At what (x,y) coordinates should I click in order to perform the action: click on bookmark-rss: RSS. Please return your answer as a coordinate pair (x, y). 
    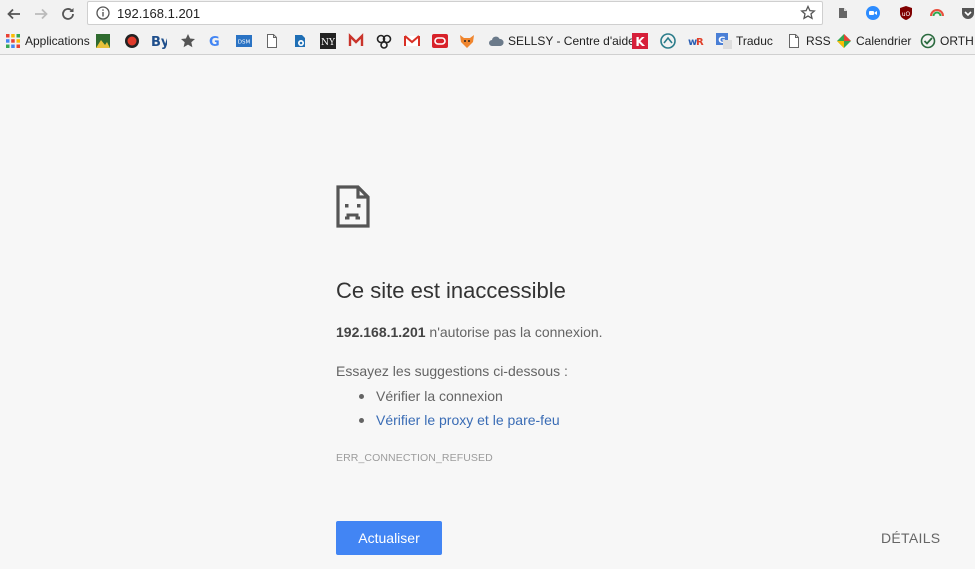
    Looking at the image, I should click on (808, 41).